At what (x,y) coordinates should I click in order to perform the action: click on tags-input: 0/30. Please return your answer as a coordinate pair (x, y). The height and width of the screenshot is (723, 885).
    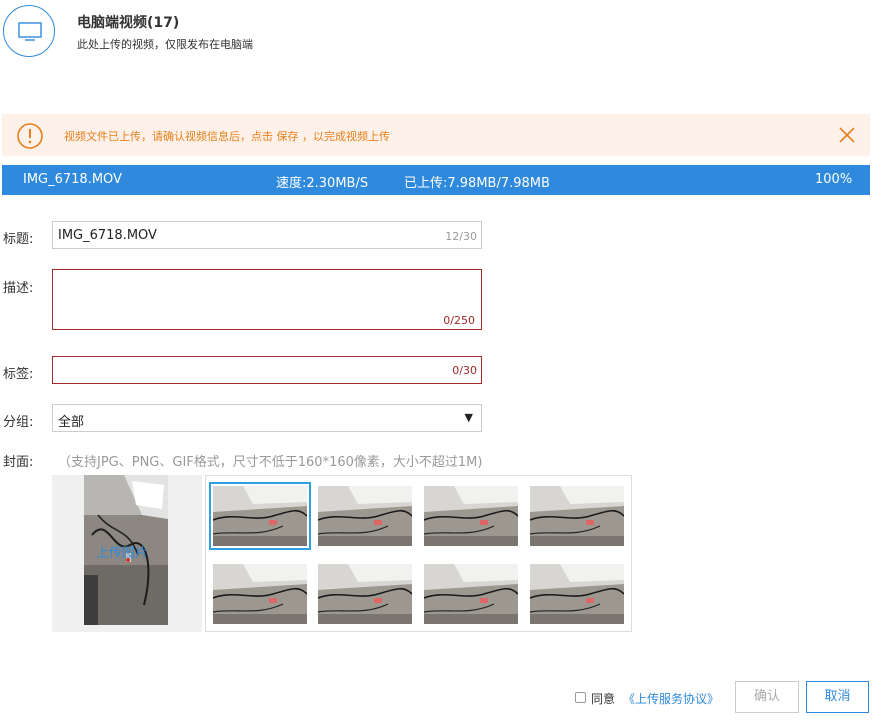
    Looking at the image, I should click on (267, 370).